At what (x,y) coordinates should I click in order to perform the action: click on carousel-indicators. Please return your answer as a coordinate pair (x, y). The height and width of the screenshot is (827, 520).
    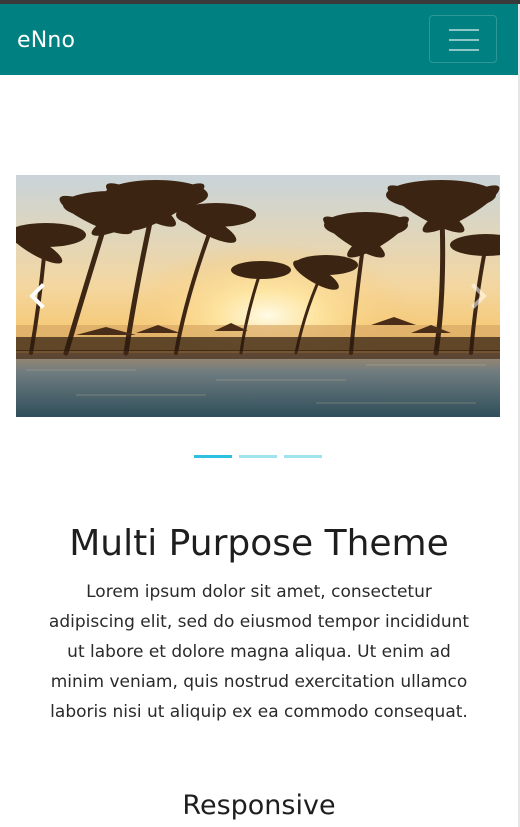
    Looking at the image, I should click on (258, 457).